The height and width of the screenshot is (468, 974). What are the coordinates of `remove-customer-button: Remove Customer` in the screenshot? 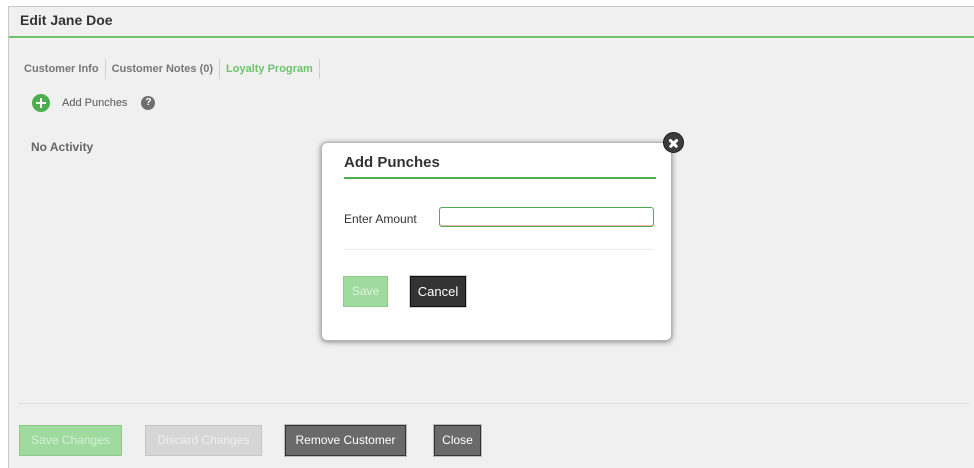 It's located at (345, 440).